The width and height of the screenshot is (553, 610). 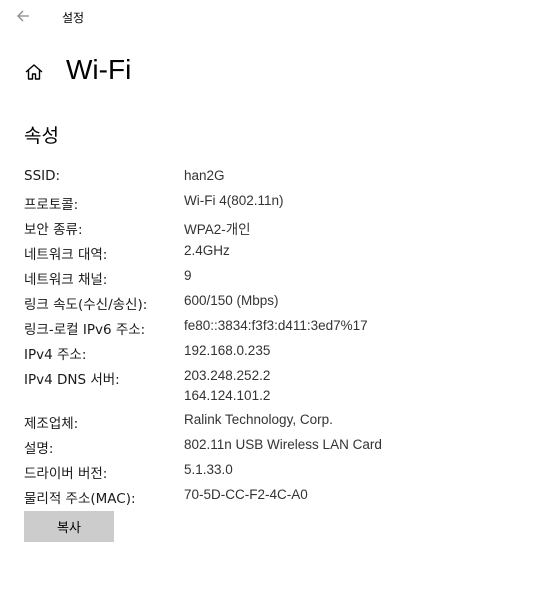 I want to click on property-label: SSID:, so click(x=42, y=176).